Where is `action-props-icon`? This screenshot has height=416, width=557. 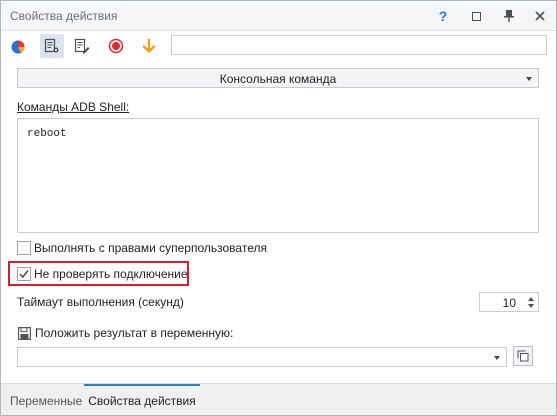
action-props-icon is located at coordinates (51, 45).